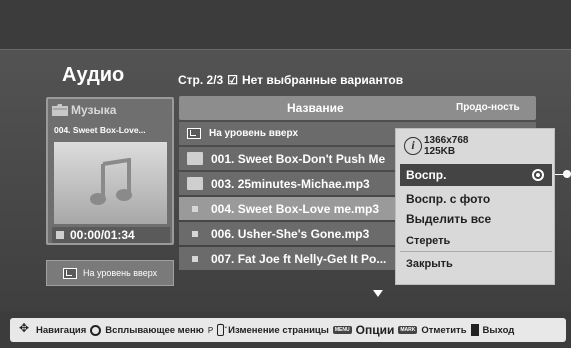  Describe the element at coordinates (426, 175) in the screenshot. I see `menu-item-label: Воспр.` at that location.